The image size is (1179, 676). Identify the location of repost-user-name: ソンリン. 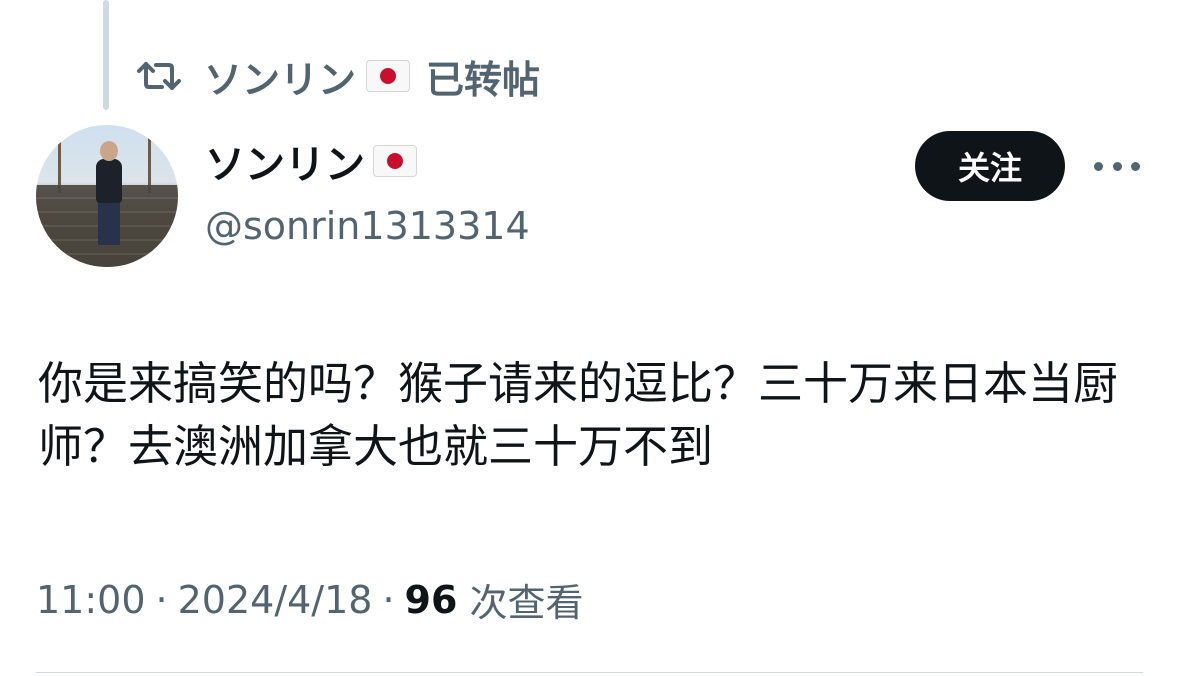
(280, 76).